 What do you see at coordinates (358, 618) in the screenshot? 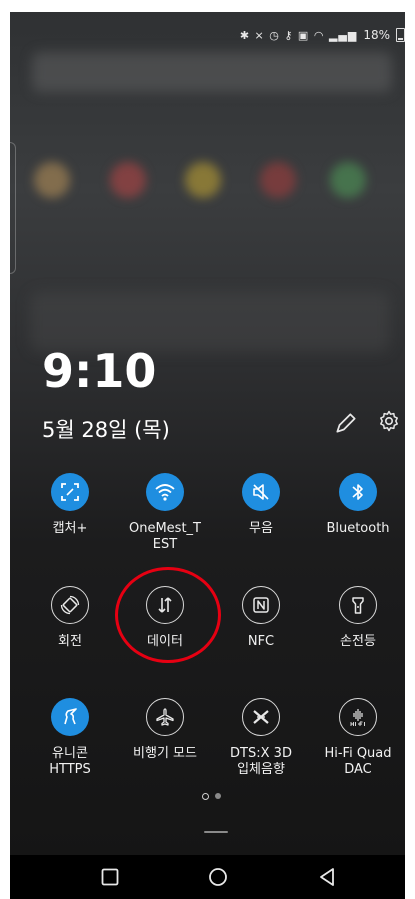
I see `tile-flashlight: 손전등` at bounding box center [358, 618].